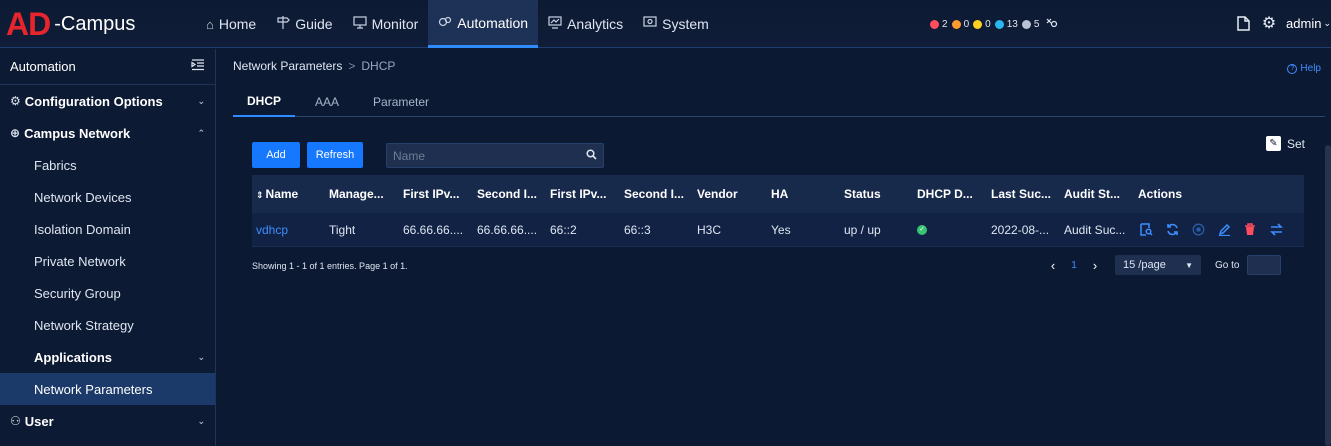  What do you see at coordinates (966, 24) in the screenshot?
I see `alarm-major-count: 0` at bounding box center [966, 24].